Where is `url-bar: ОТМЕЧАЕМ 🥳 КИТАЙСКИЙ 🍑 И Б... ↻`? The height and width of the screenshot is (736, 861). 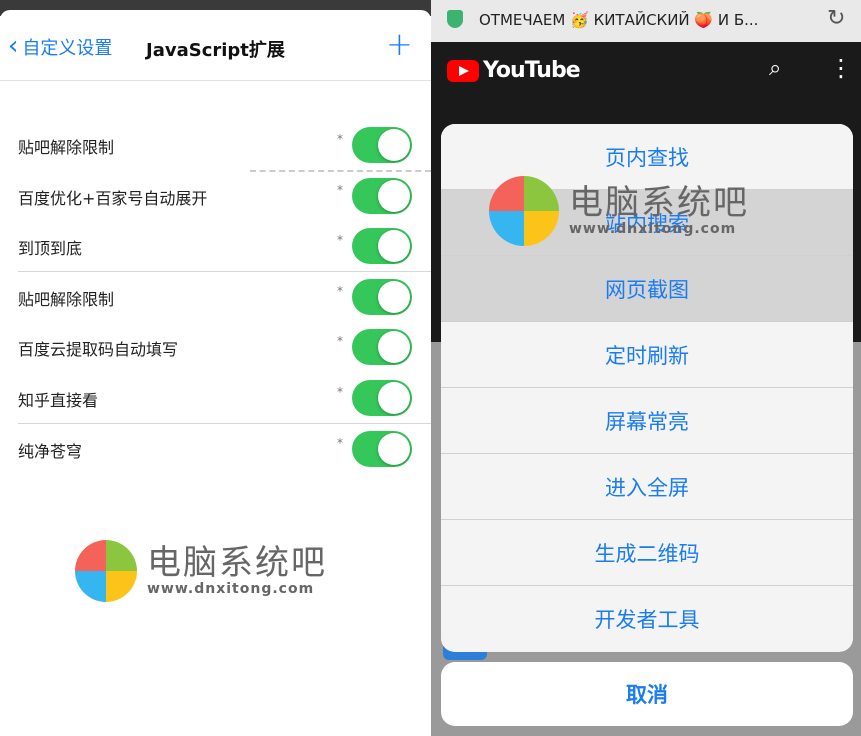
url-bar: ОТМЕЧАЕМ 🥳 КИТАЙСКИЙ 🍑 И Б... ↻ is located at coordinates (646, 21).